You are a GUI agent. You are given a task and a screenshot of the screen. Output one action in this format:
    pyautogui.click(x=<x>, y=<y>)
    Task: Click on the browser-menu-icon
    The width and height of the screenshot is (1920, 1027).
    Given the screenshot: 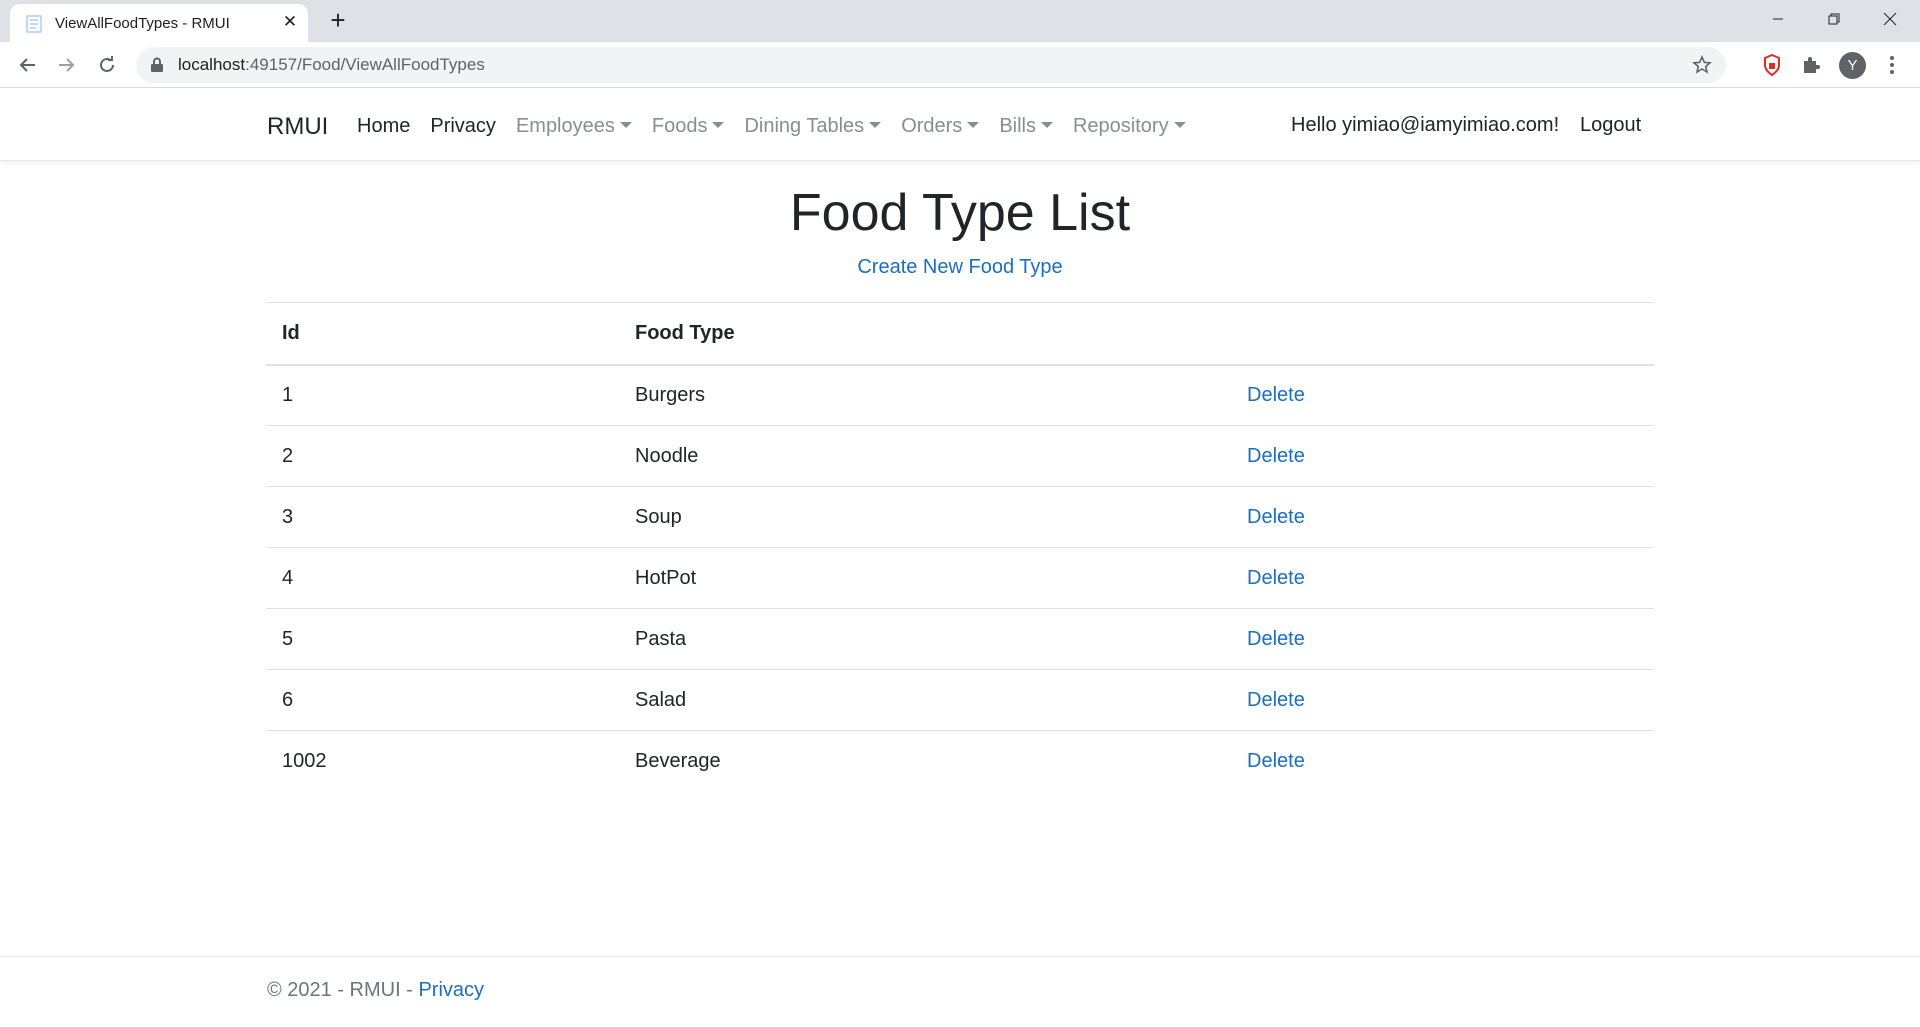 What is the action you would take?
    pyautogui.click(x=1892, y=65)
    